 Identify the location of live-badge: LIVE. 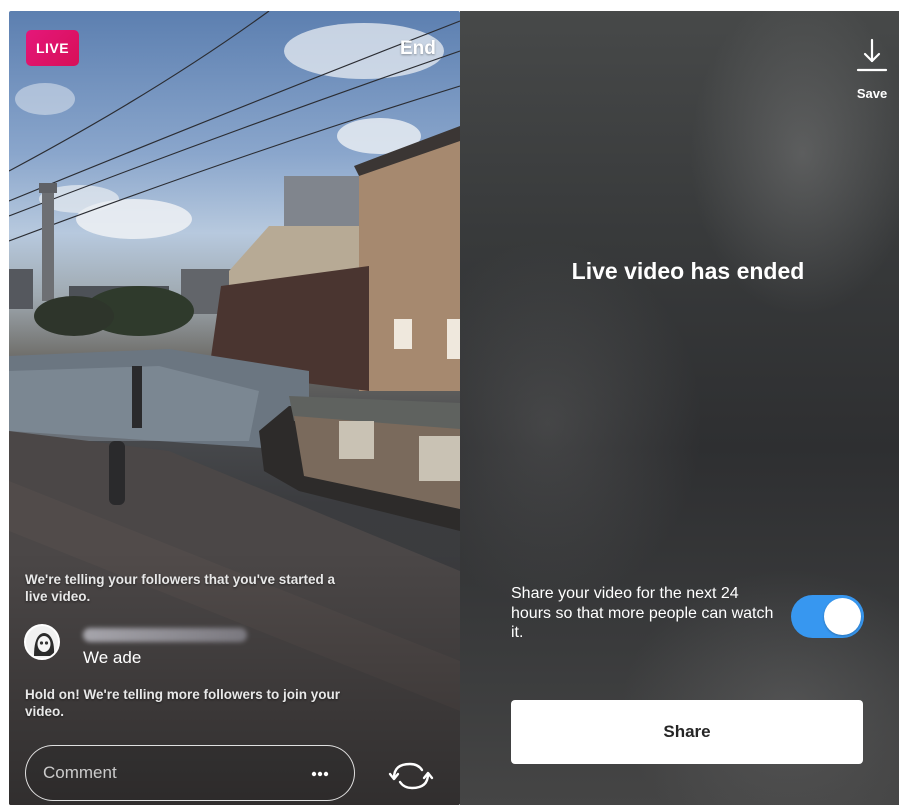
(52, 48).